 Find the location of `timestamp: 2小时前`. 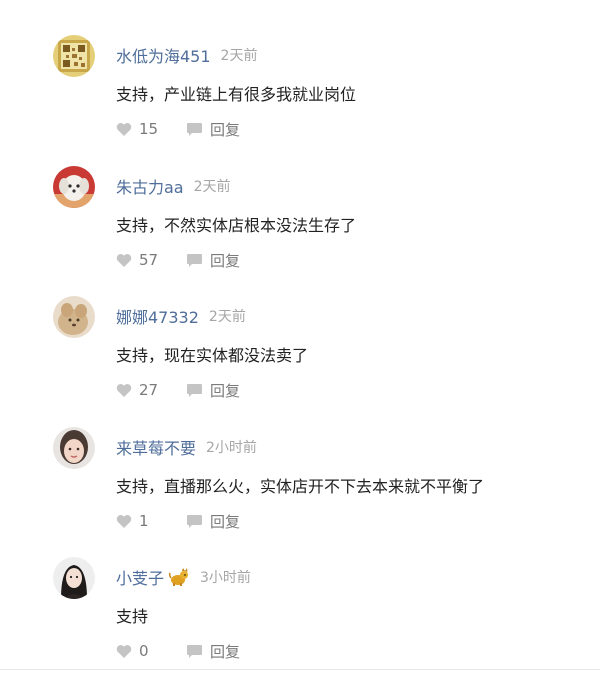

timestamp: 2小时前 is located at coordinates (231, 448).